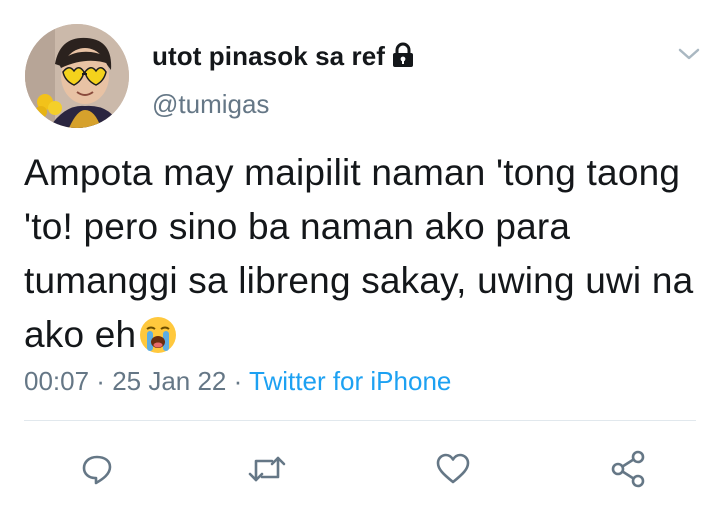 This screenshot has width=720, height=520. Describe the element at coordinates (350, 381) in the screenshot. I see `tweet-source-link: Twitter for iPhone` at that location.